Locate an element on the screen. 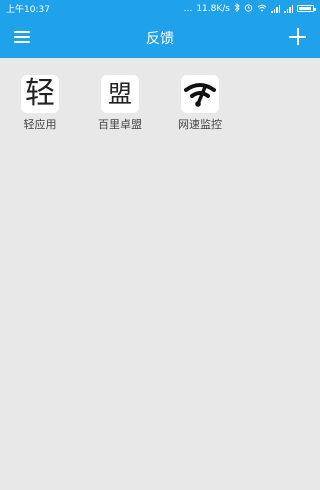  app-baili-zhuomeng: 盟 百里卓盟 is located at coordinates (120, 103).